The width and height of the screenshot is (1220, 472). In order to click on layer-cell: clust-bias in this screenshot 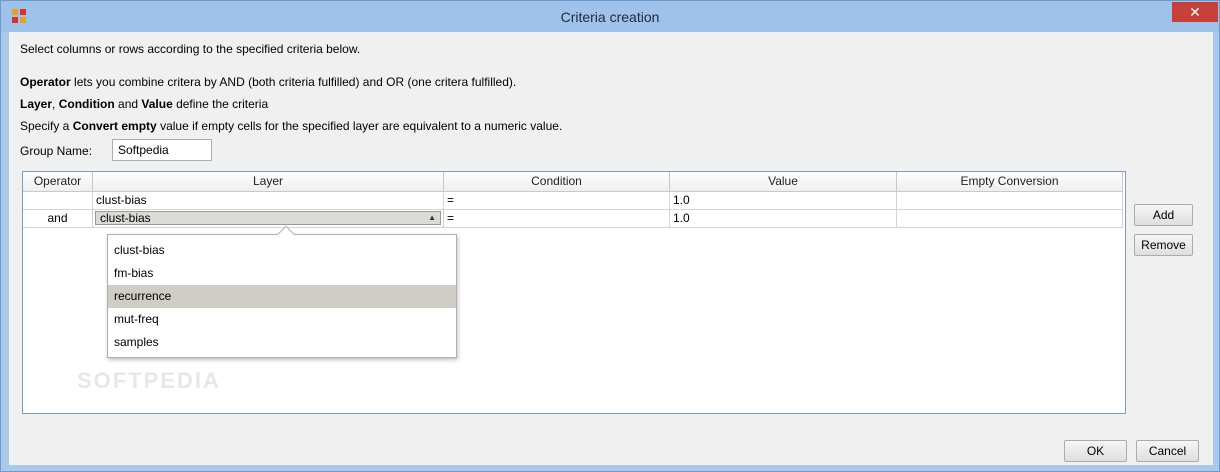, I will do `click(268, 201)`.